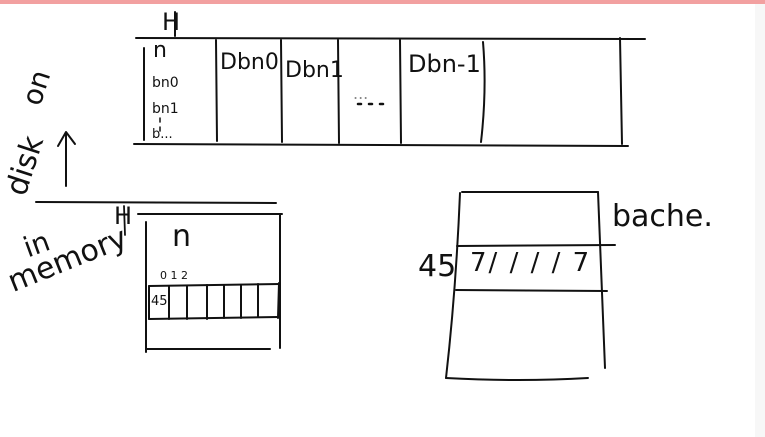 This screenshot has width=765, height=437. Describe the element at coordinates (171, 22) in the screenshot. I see `disk-h-label: H` at that location.